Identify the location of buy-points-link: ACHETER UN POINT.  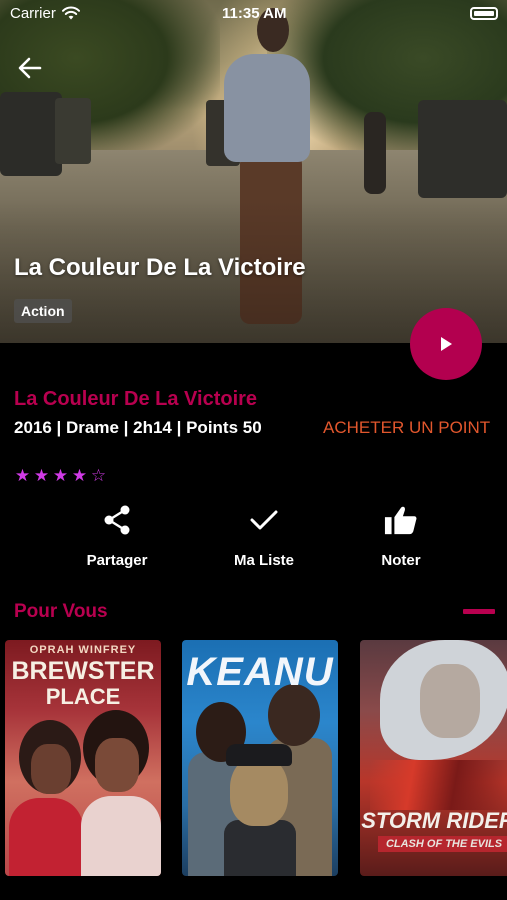
(406, 428).